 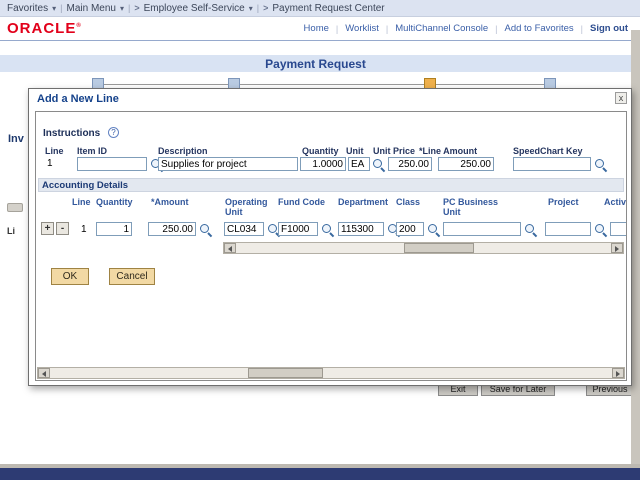 What do you see at coordinates (600, 164) in the screenshot?
I see `speedchart-lookup-icon` at bounding box center [600, 164].